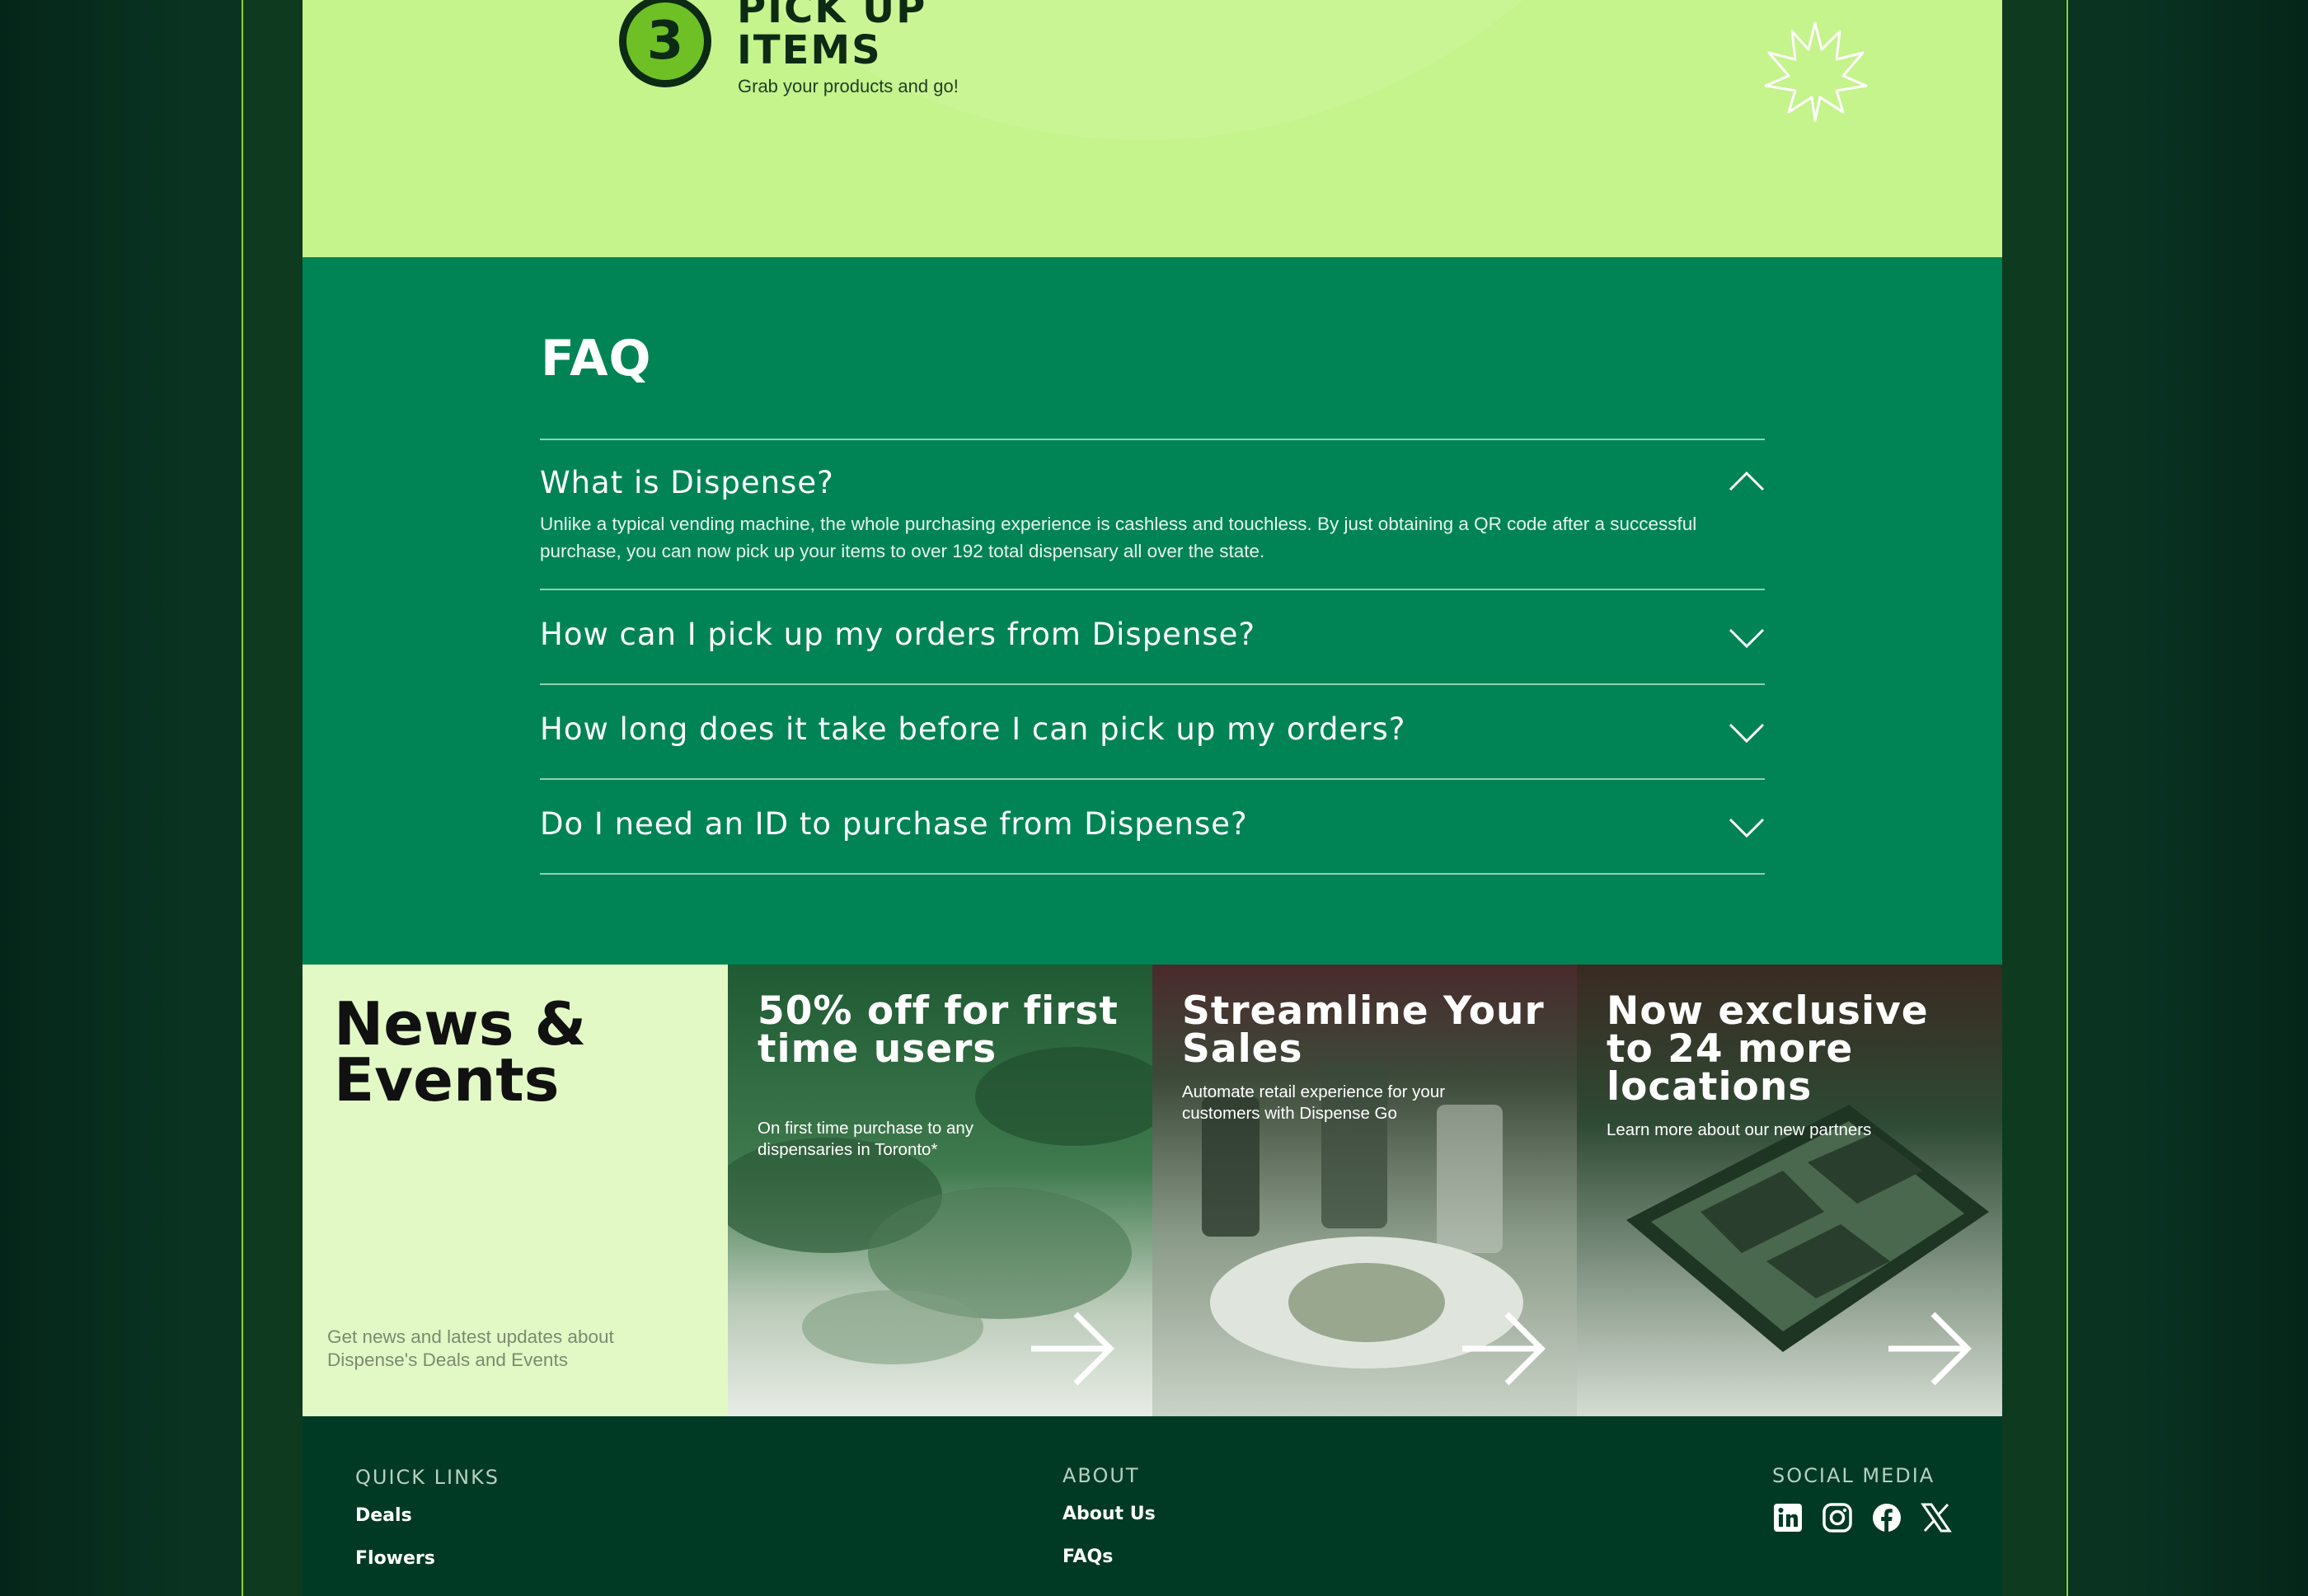 The height and width of the screenshot is (1596, 2308). I want to click on chevron-up-icon, so click(1747, 480).